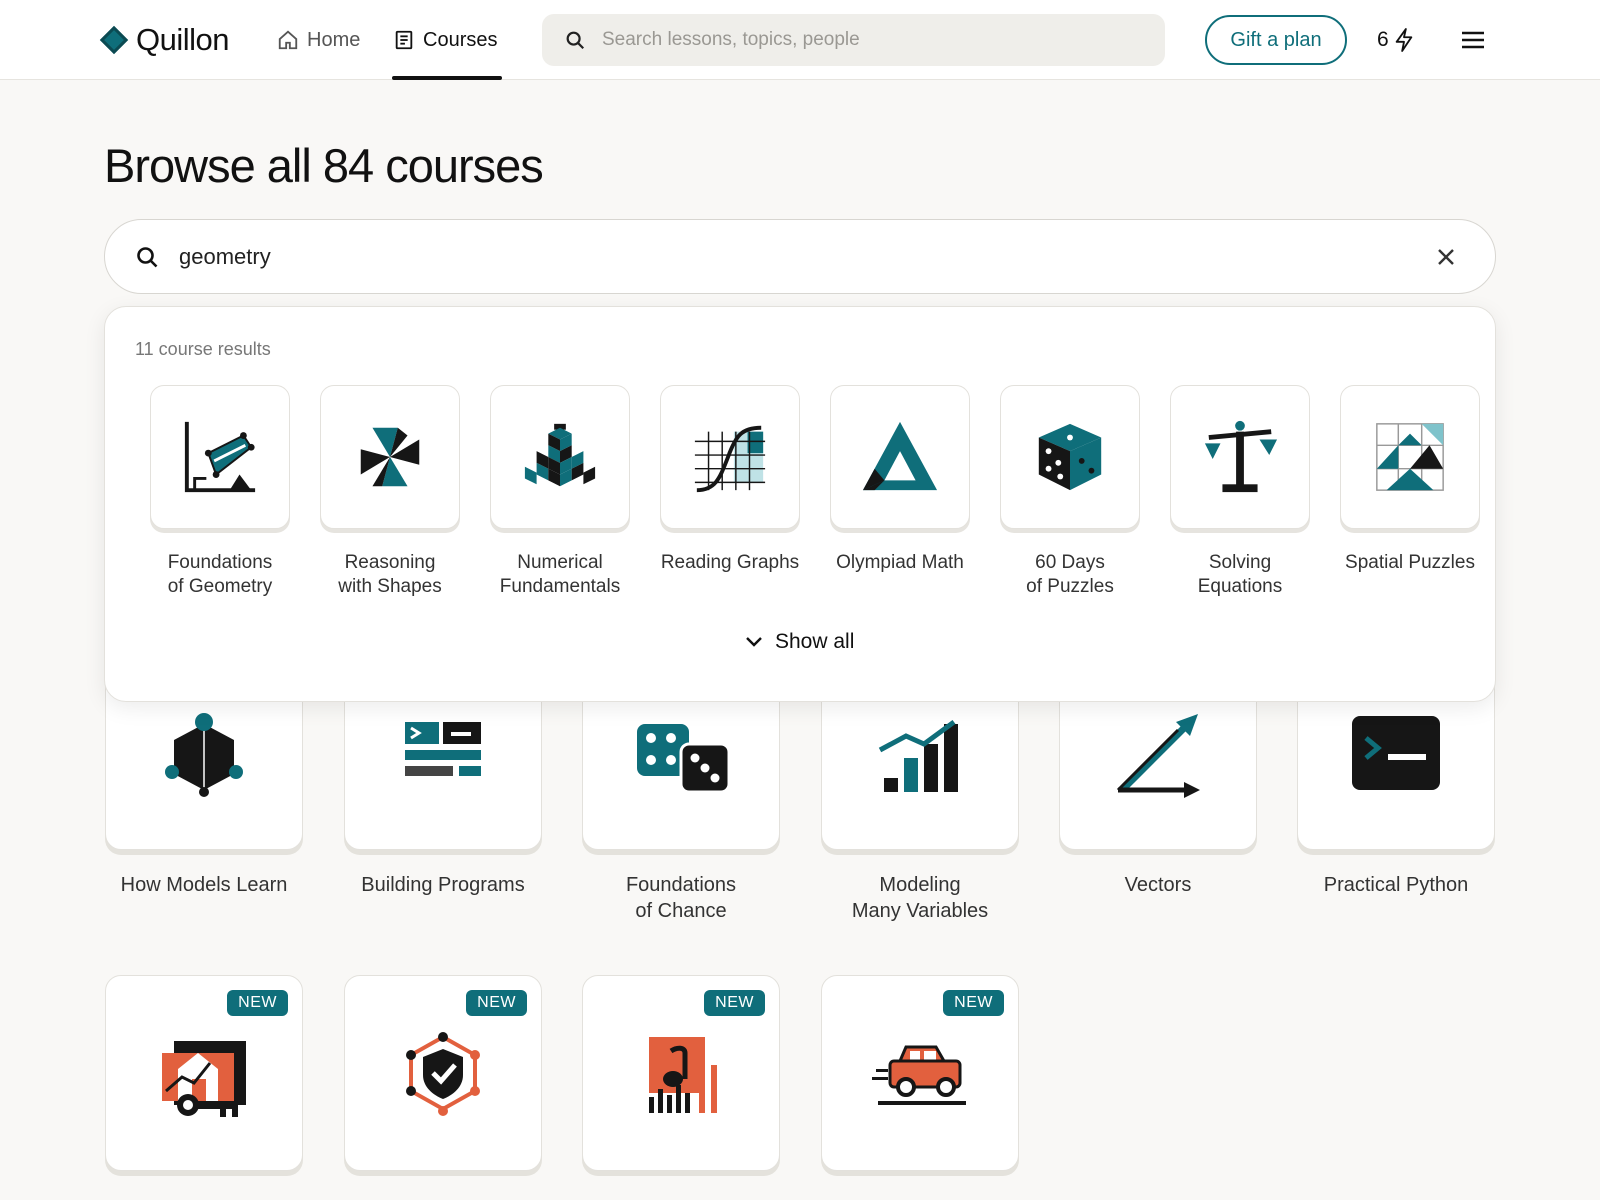 The image size is (1600, 1200). I want to click on car-icon, so click(919, 1075).